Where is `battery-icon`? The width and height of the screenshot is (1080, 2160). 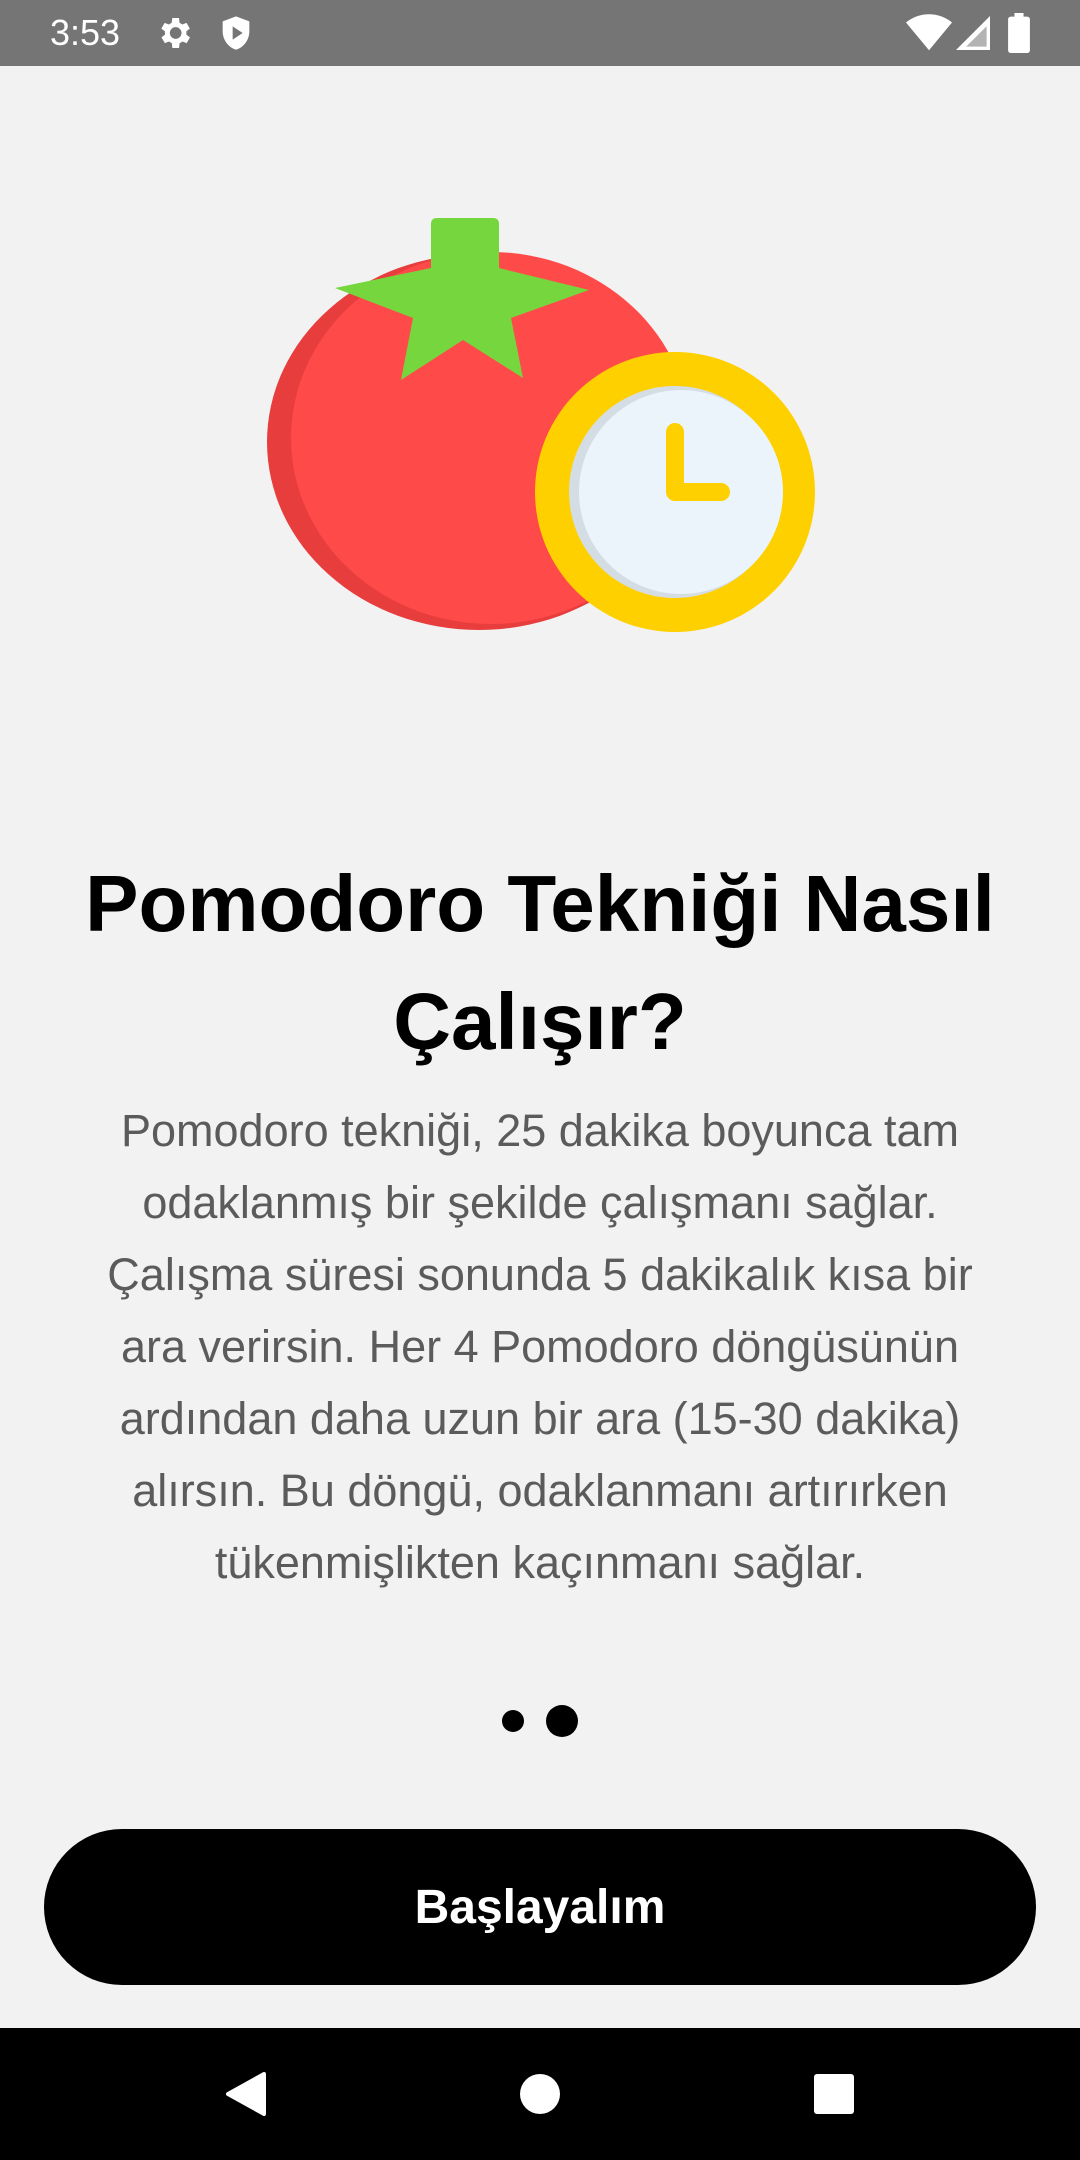 battery-icon is located at coordinates (1019, 33).